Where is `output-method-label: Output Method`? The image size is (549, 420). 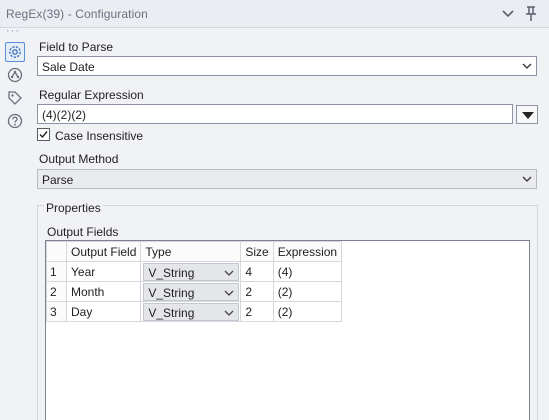
output-method-label: Output Method is located at coordinates (79, 159).